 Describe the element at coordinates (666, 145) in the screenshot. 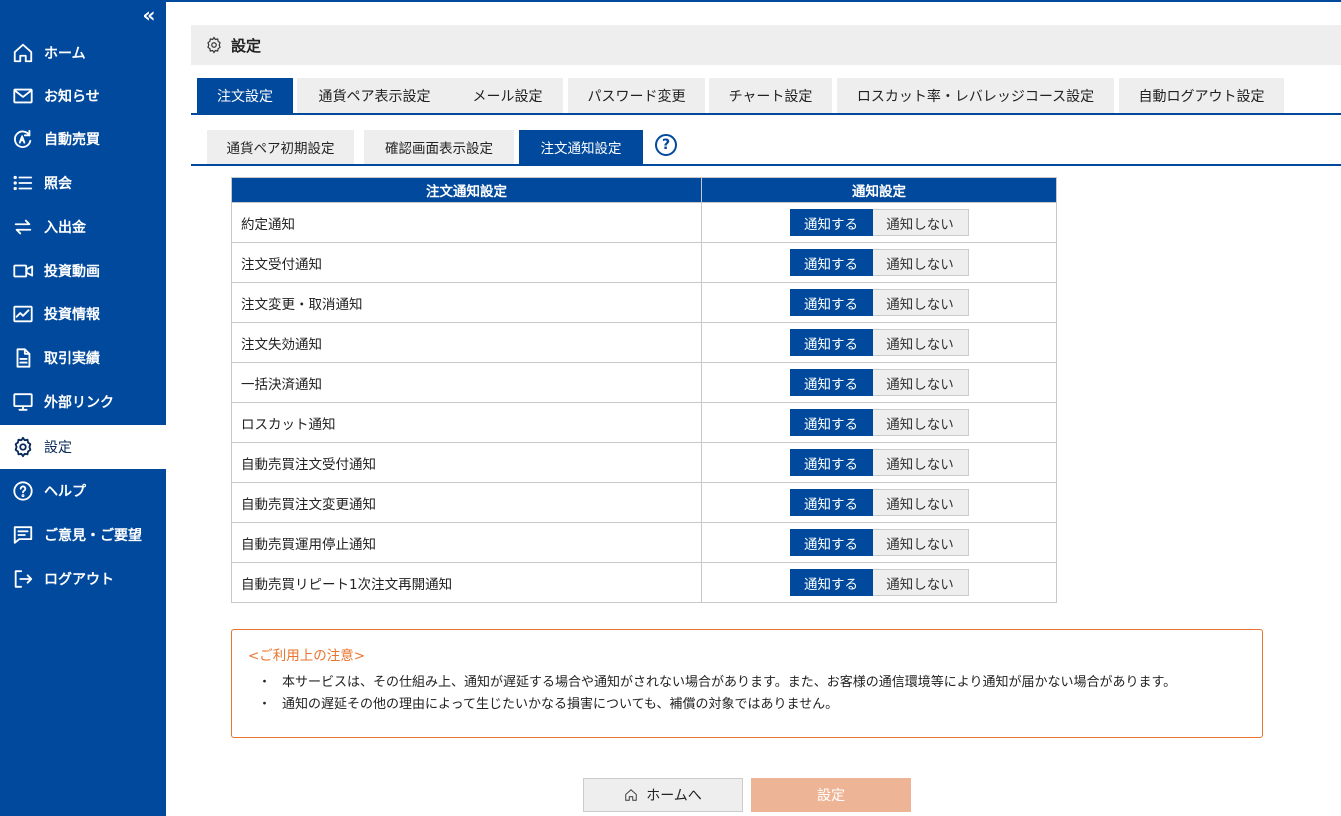

I see `help-icon: ?` at that location.